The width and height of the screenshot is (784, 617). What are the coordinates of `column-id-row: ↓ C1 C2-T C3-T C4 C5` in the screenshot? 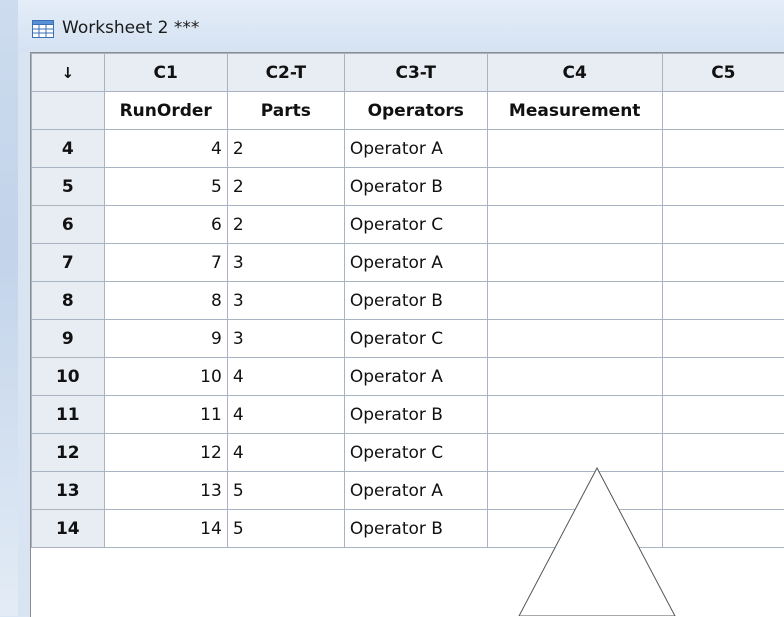 It's located at (408, 73).